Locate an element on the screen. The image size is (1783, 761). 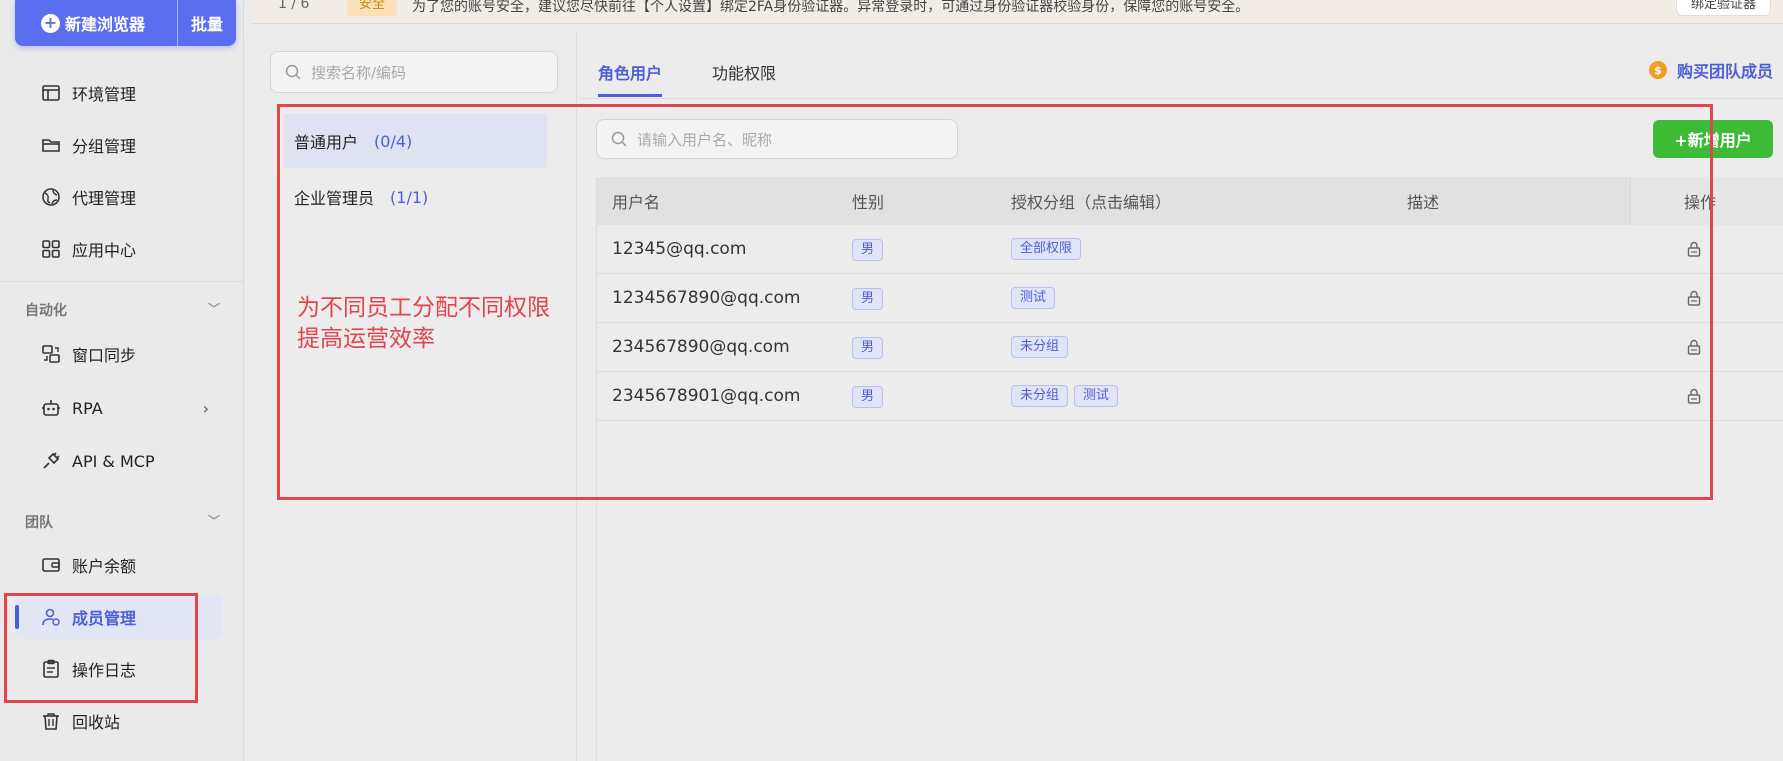
role-search-placeholder: 搜索名称/编码 is located at coordinates (359, 72).